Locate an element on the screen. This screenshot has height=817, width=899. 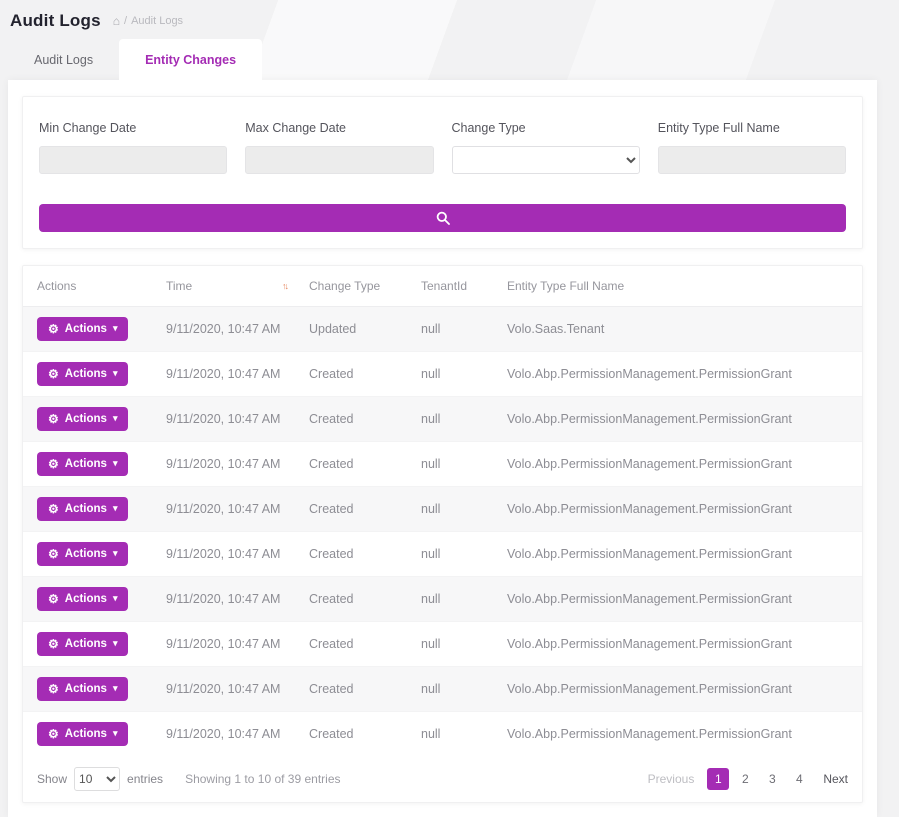
page-size-control: Show 10 entries is located at coordinates (100, 779).